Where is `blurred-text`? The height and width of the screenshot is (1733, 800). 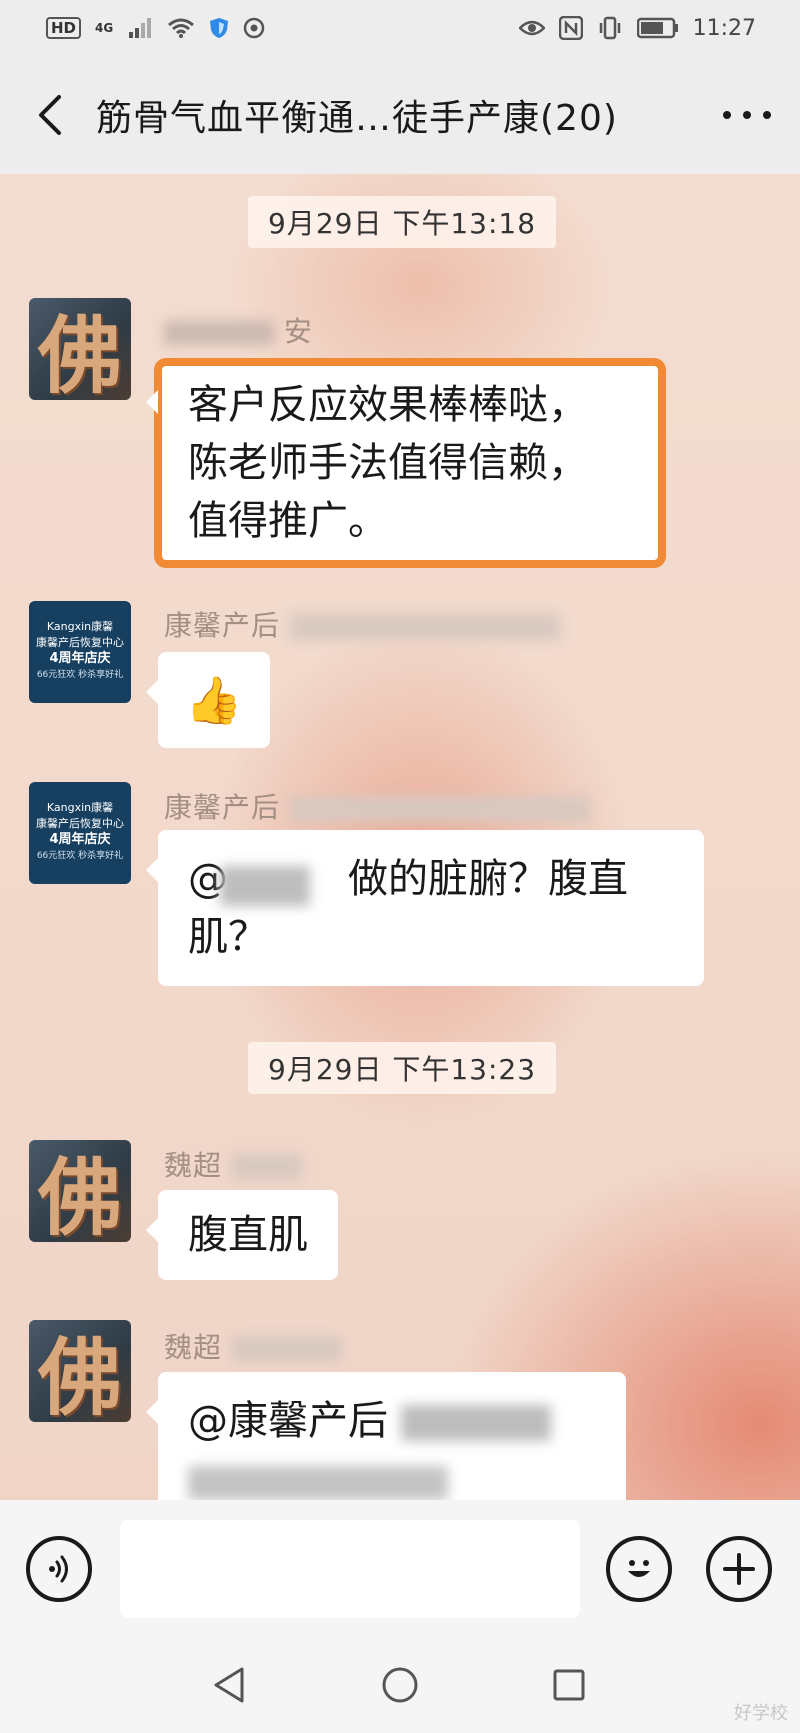
blurred-text is located at coordinates (318, 1483).